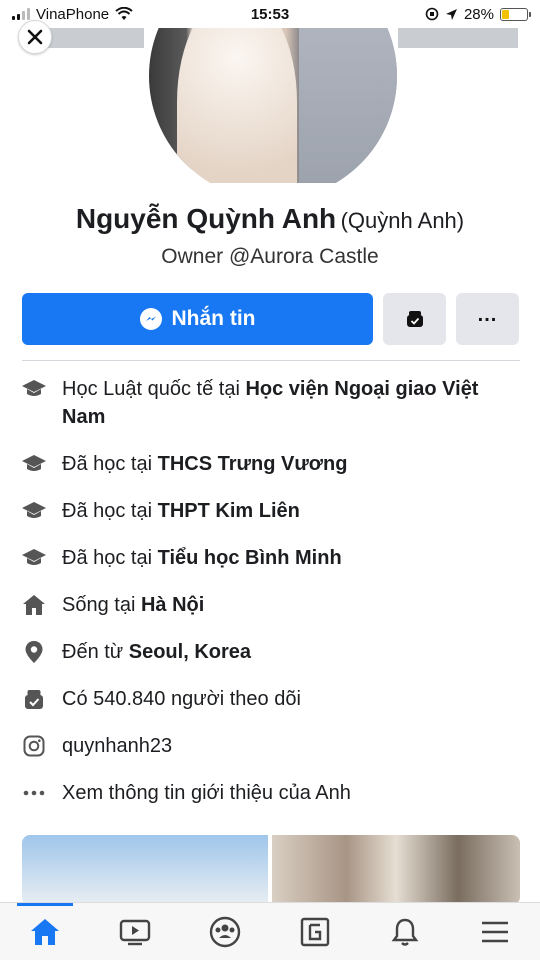  I want to click on close-icon, so click(35, 37).